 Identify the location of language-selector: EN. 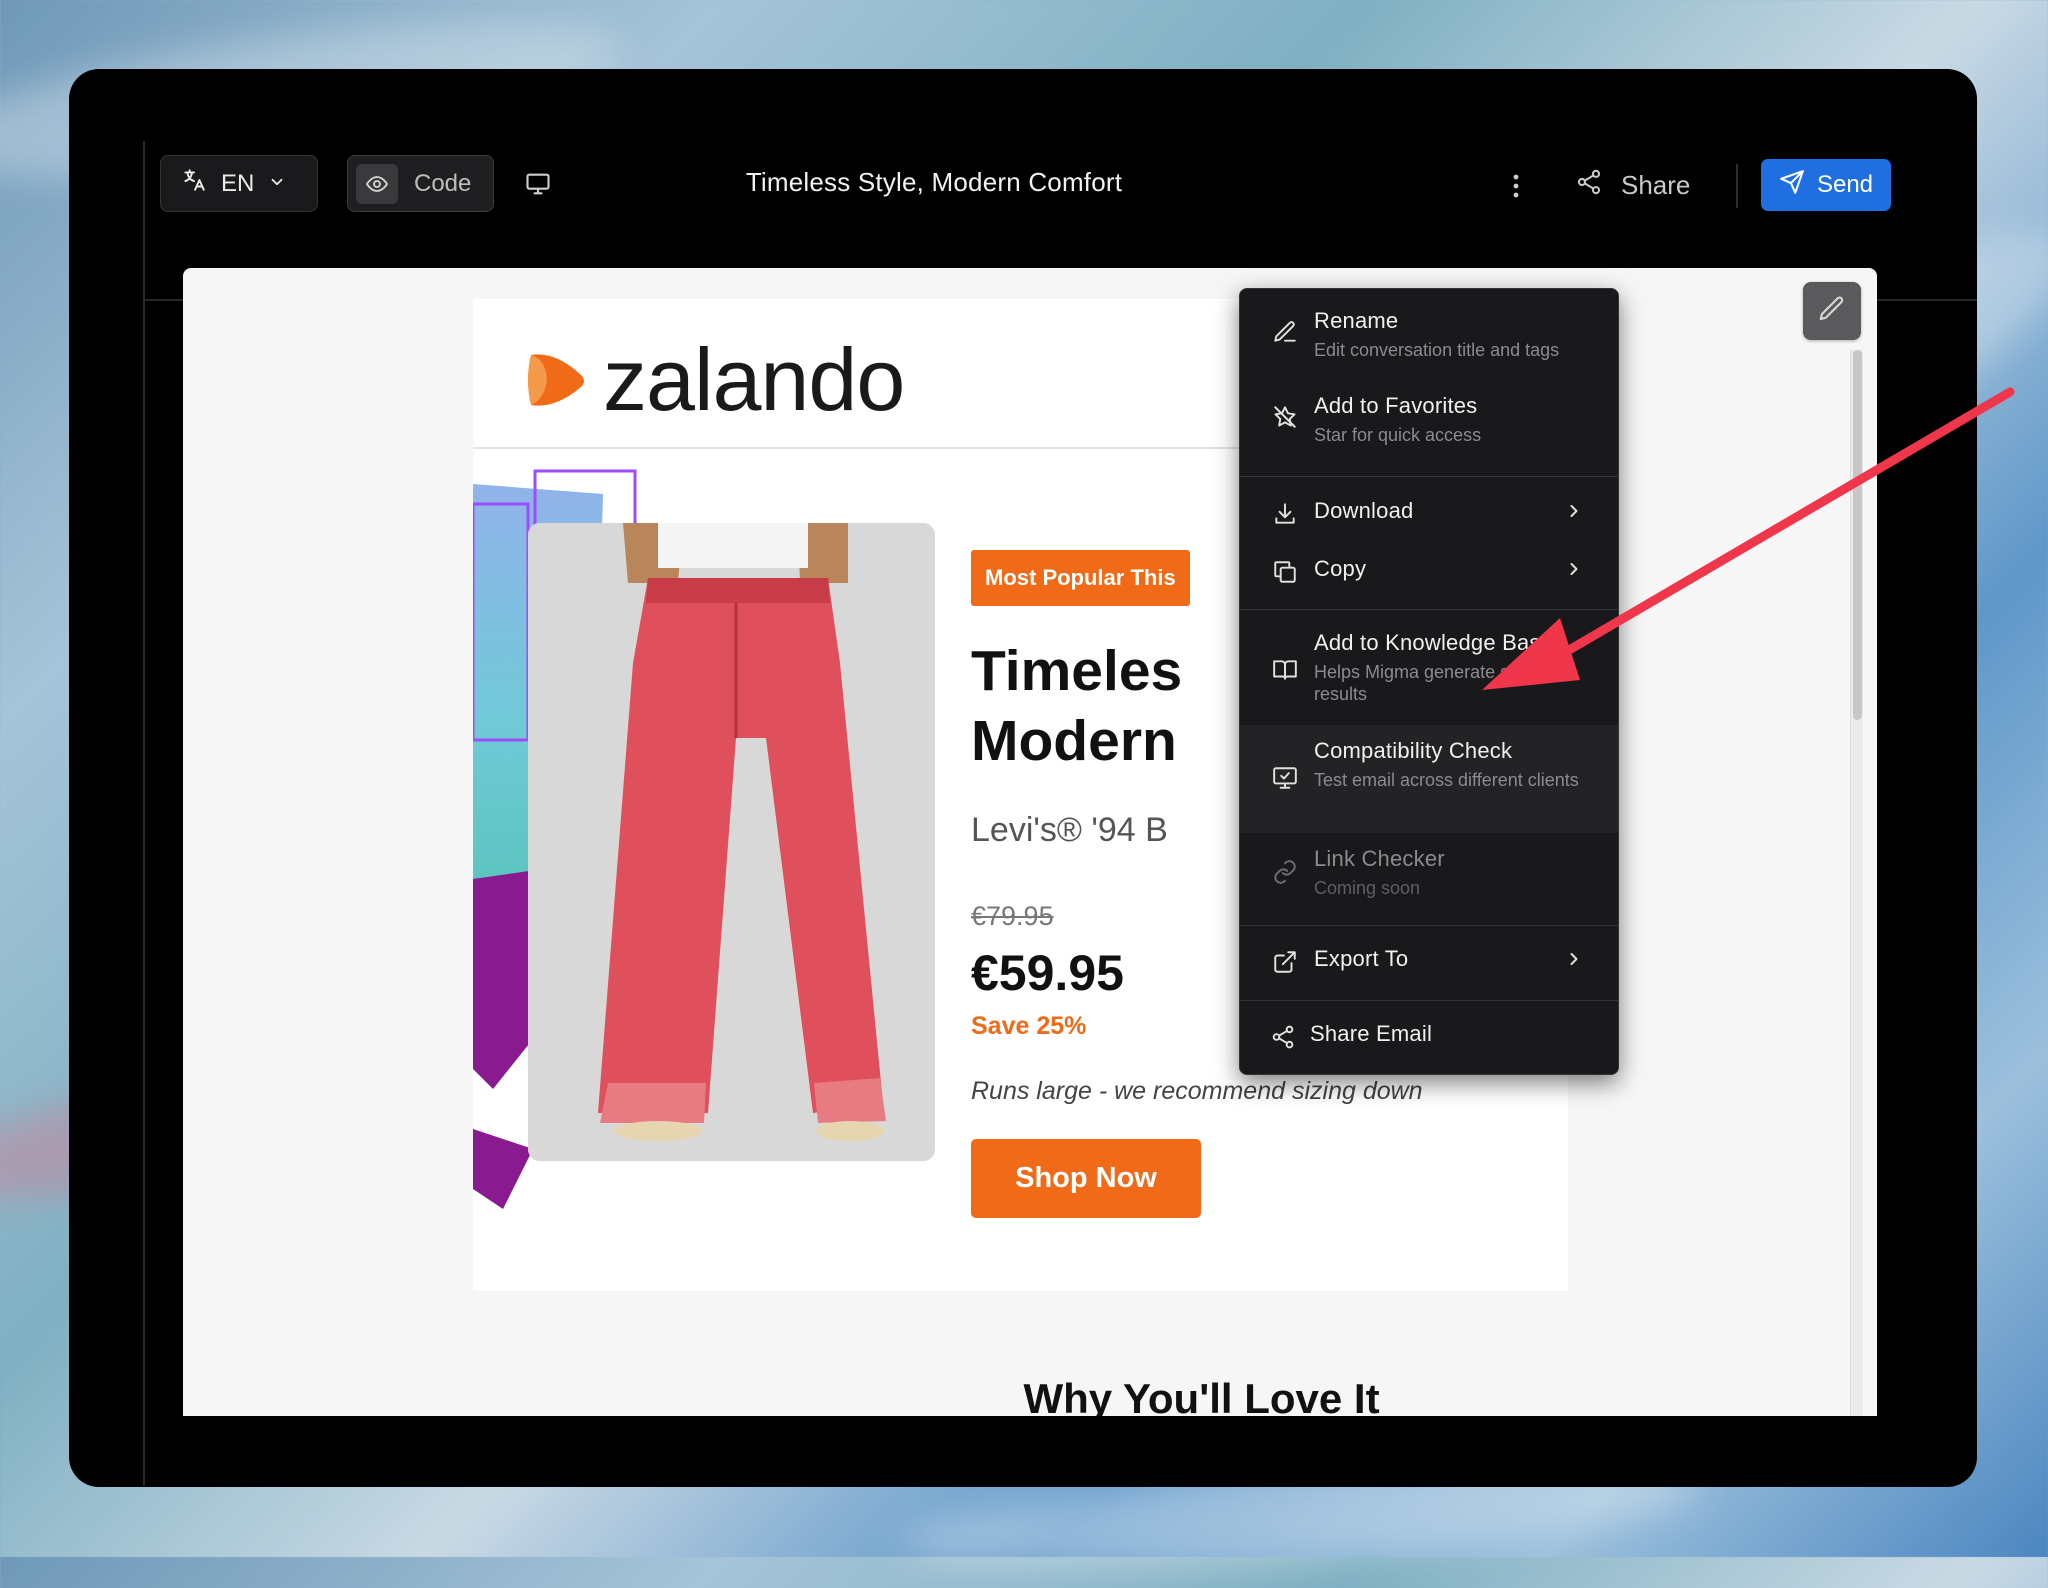
(239, 183).